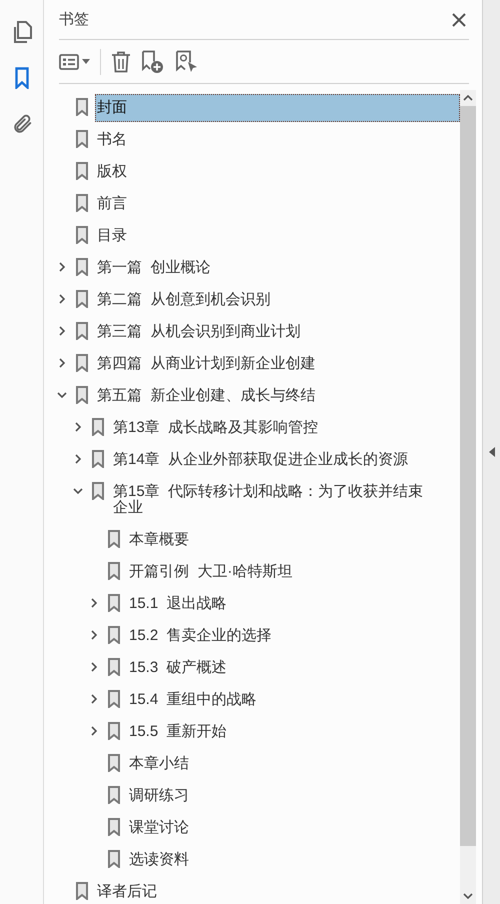 This screenshot has height=904, width=500. What do you see at coordinates (277, 172) in the screenshot?
I see `bookmark-item: 版权` at bounding box center [277, 172].